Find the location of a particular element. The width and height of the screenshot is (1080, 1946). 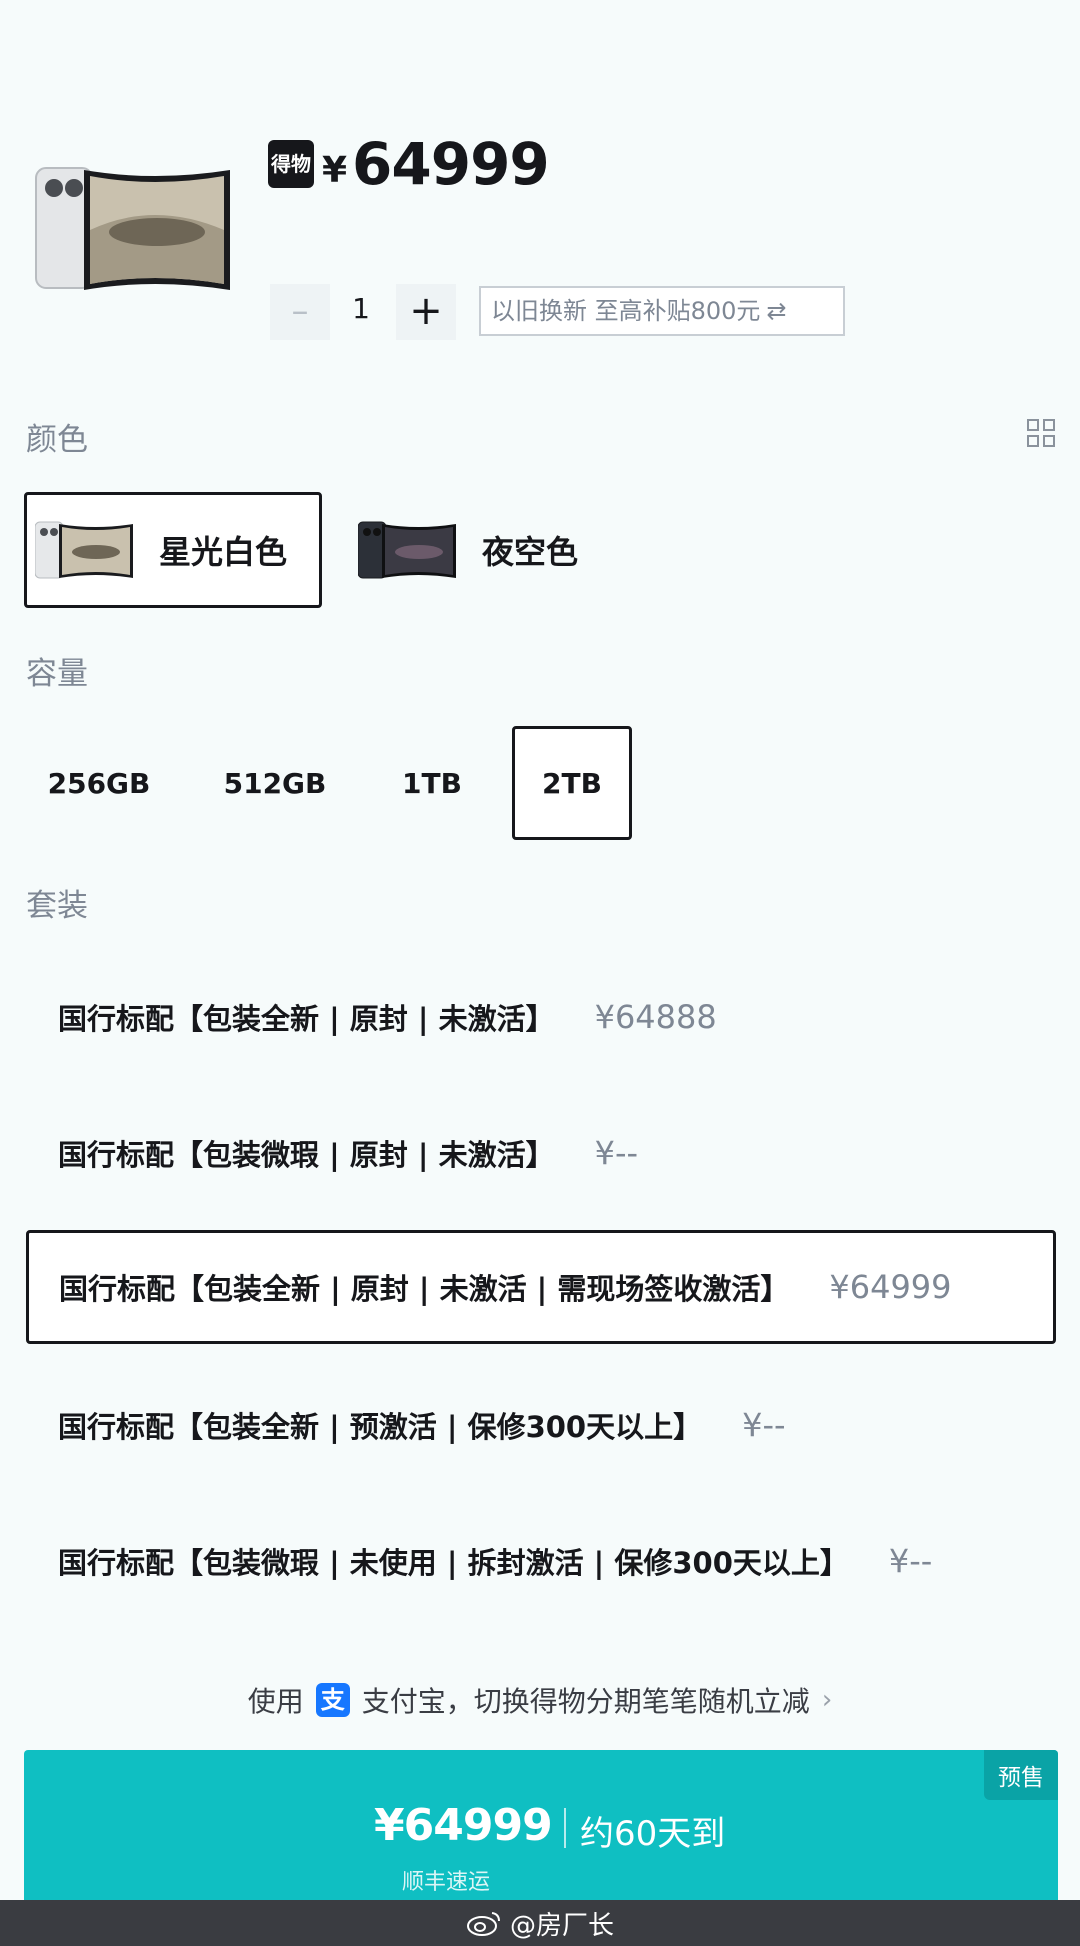

trade-in-button: 以旧换新 至高补贴800元 ⇄ is located at coordinates (662, 311).